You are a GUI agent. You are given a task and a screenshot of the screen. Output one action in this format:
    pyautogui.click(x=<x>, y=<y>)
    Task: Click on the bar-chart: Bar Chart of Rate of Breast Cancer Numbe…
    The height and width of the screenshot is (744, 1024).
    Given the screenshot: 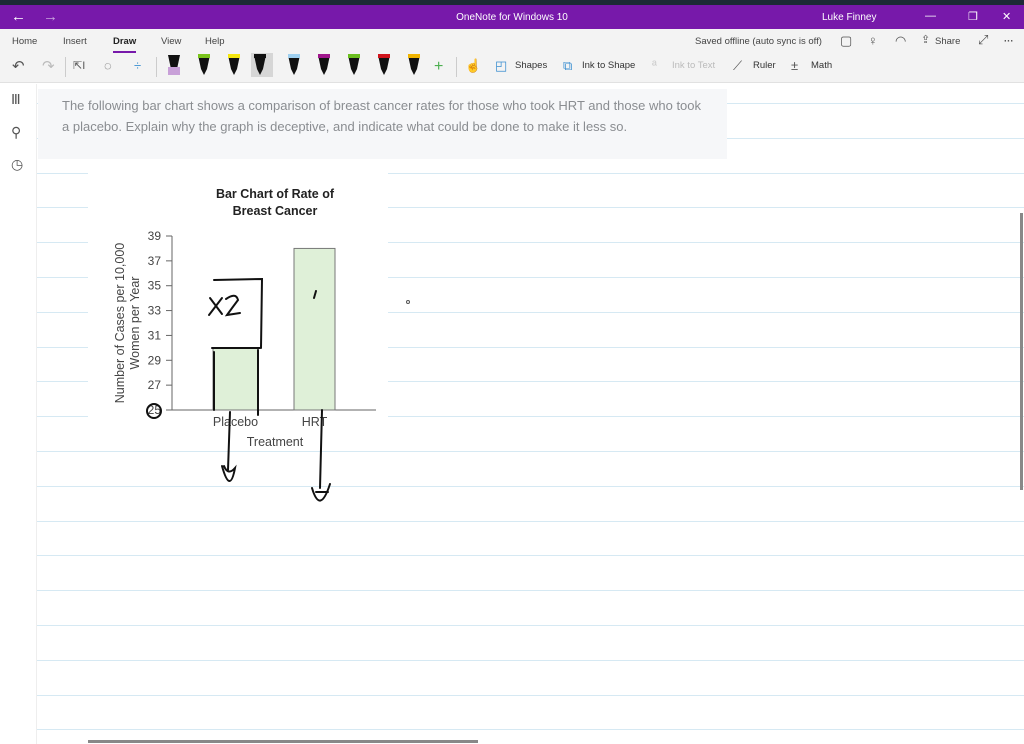 What is the action you would take?
    pyautogui.click(x=261, y=344)
    